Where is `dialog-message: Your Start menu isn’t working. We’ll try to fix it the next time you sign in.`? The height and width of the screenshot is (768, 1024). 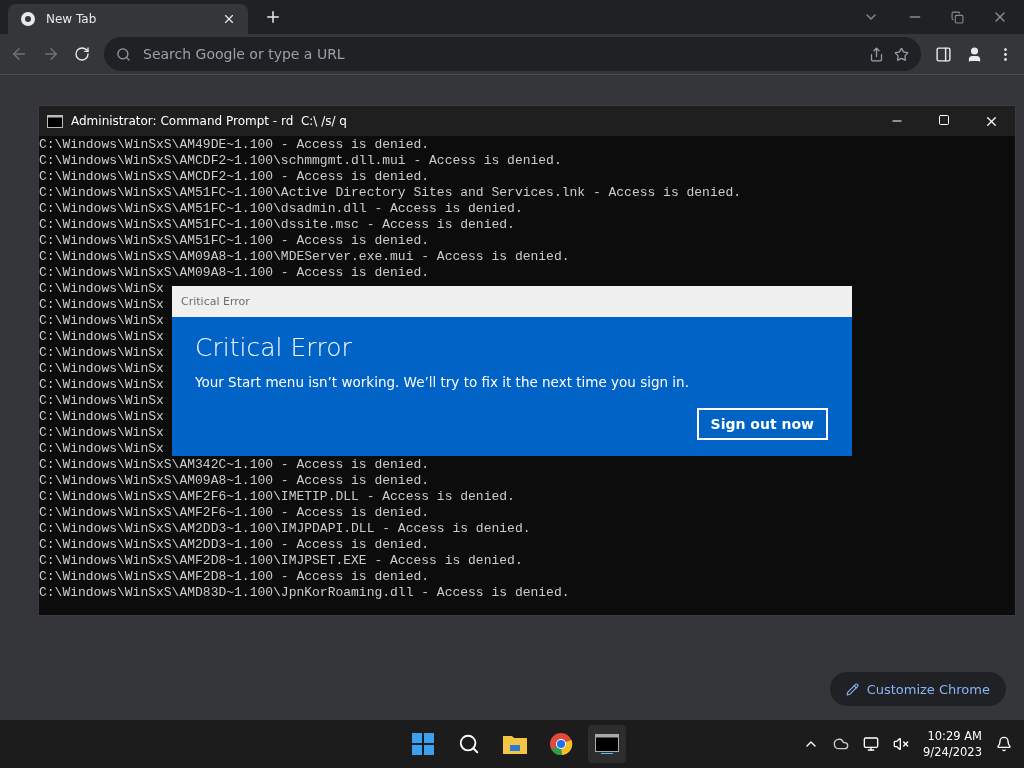 dialog-message: Your Start menu isn’t working. We’ll try to fix it the next time you sign in. is located at coordinates (442, 382).